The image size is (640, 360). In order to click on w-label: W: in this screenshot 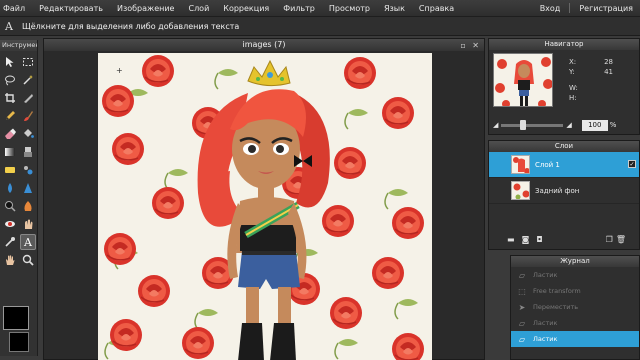, I will do `click(573, 88)`.